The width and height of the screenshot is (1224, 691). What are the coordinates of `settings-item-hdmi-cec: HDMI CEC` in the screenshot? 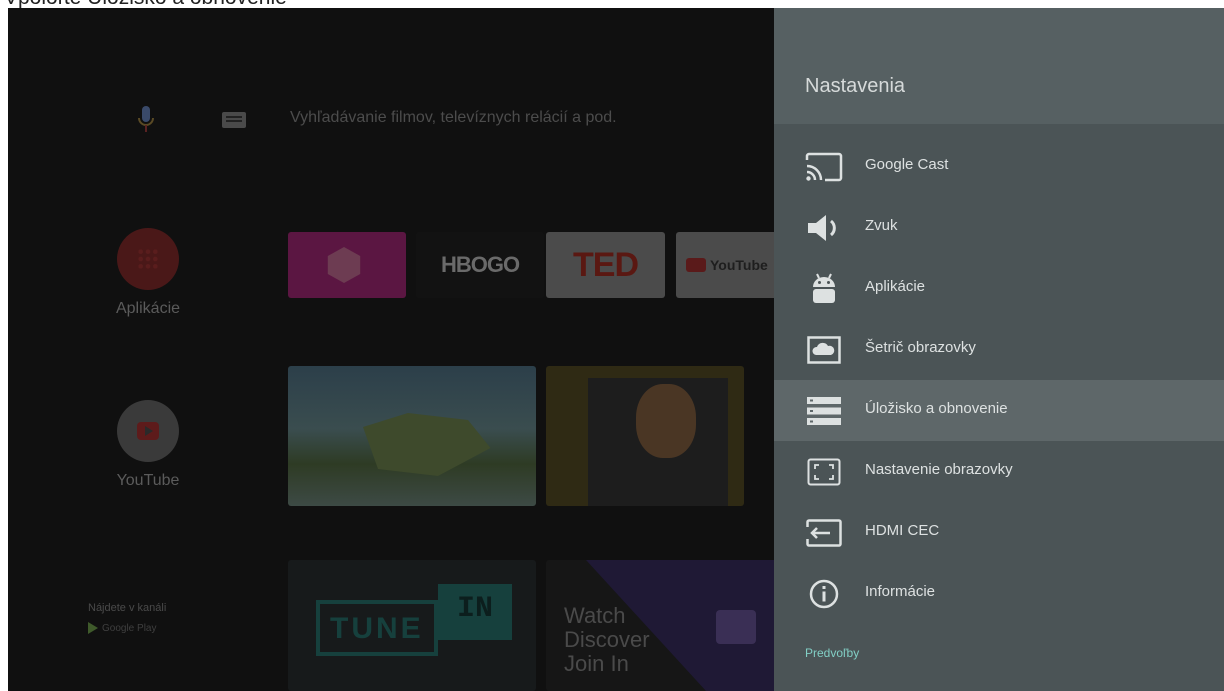 It's located at (999, 532).